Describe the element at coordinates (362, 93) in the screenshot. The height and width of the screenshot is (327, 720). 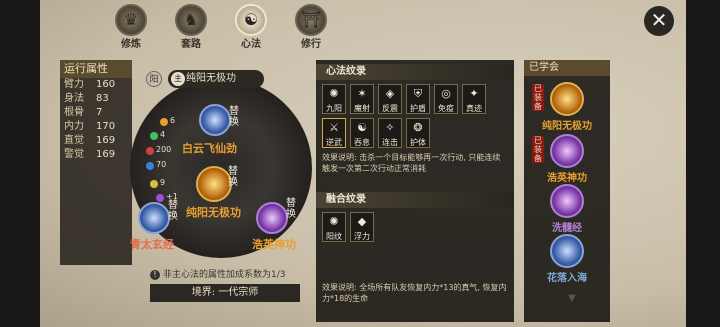
I see `pattern-icon: ✶` at that location.